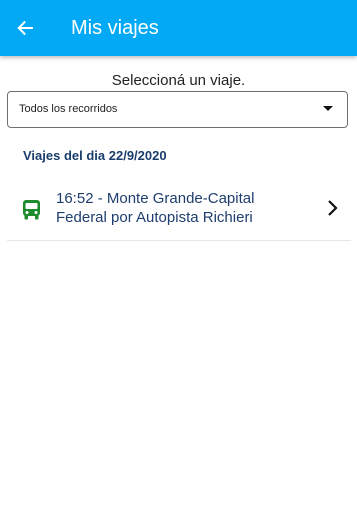 The height and width of the screenshot is (512, 357). What do you see at coordinates (178, 28) in the screenshot?
I see `app-bar: Mis viajes` at bounding box center [178, 28].